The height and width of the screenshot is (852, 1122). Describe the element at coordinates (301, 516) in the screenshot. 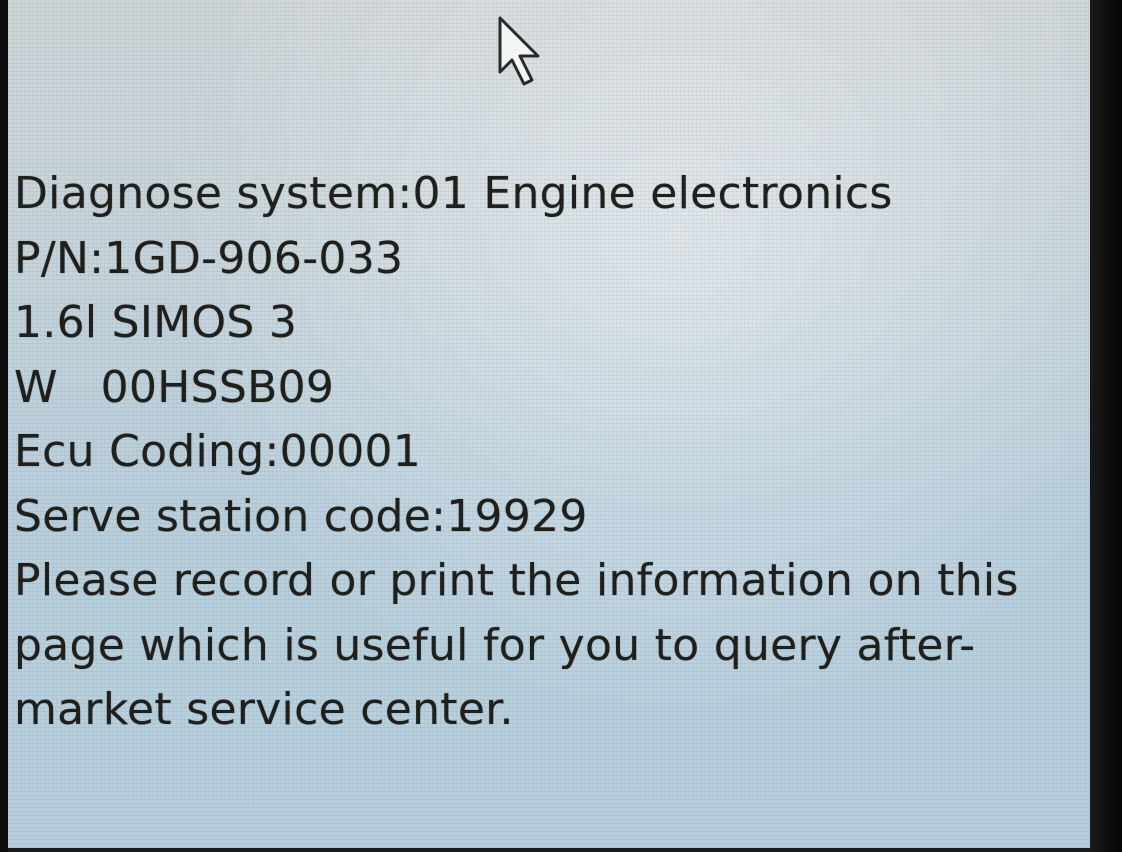

I see `service-station-code-line: Serve station code:19929` at that location.